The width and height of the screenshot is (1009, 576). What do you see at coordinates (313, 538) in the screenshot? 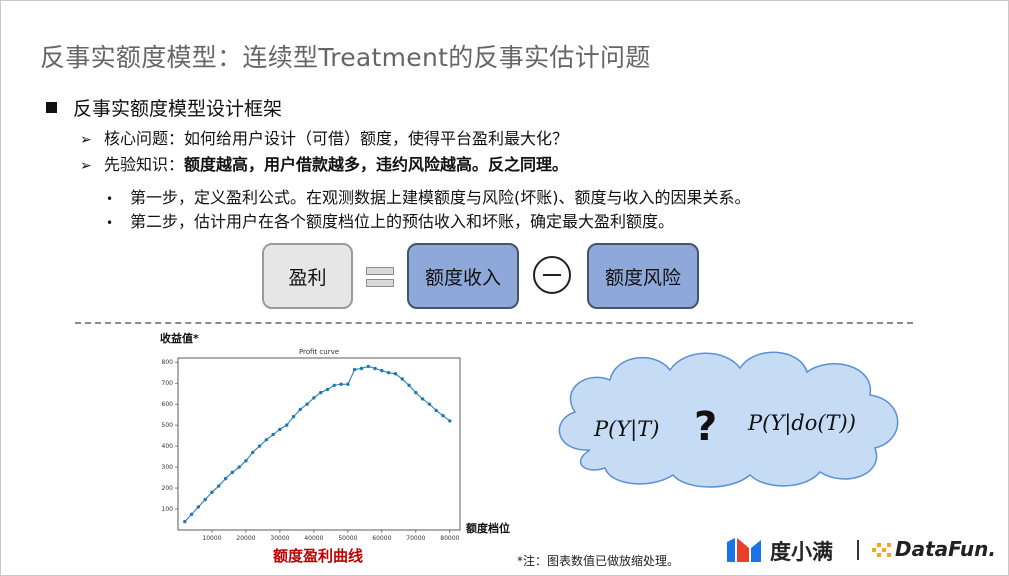
I see `x-tick-label: 40000` at bounding box center [313, 538].